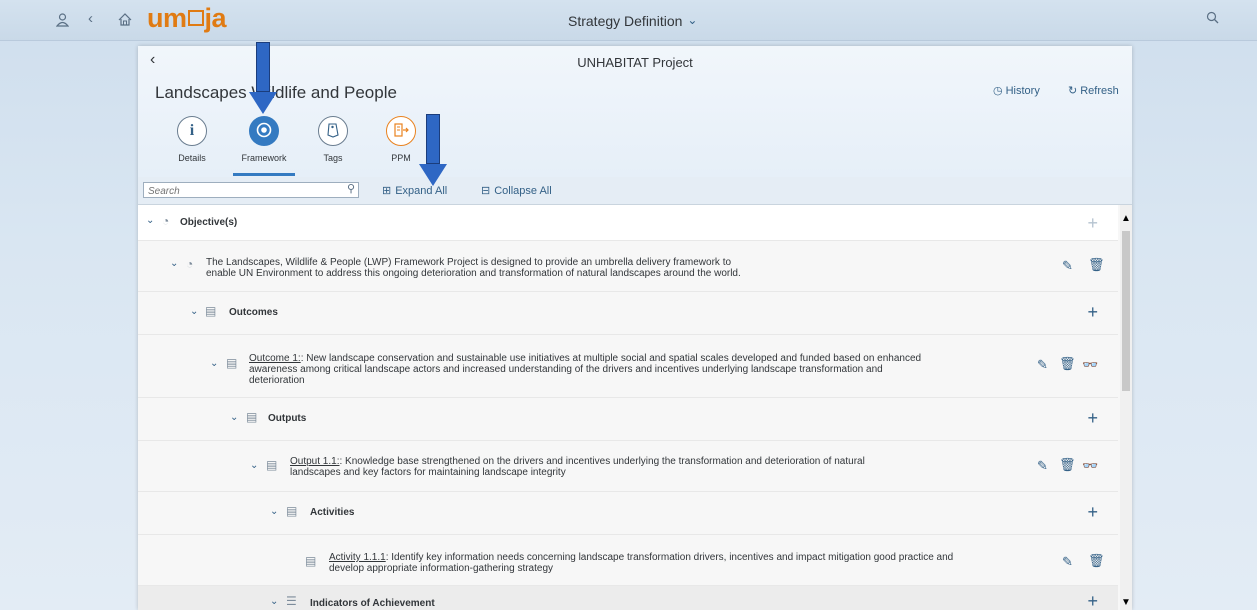  What do you see at coordinates (314, 461) in the screenshot?
I see `output-link: Output 1.1:` at bounding box center [314, 461].